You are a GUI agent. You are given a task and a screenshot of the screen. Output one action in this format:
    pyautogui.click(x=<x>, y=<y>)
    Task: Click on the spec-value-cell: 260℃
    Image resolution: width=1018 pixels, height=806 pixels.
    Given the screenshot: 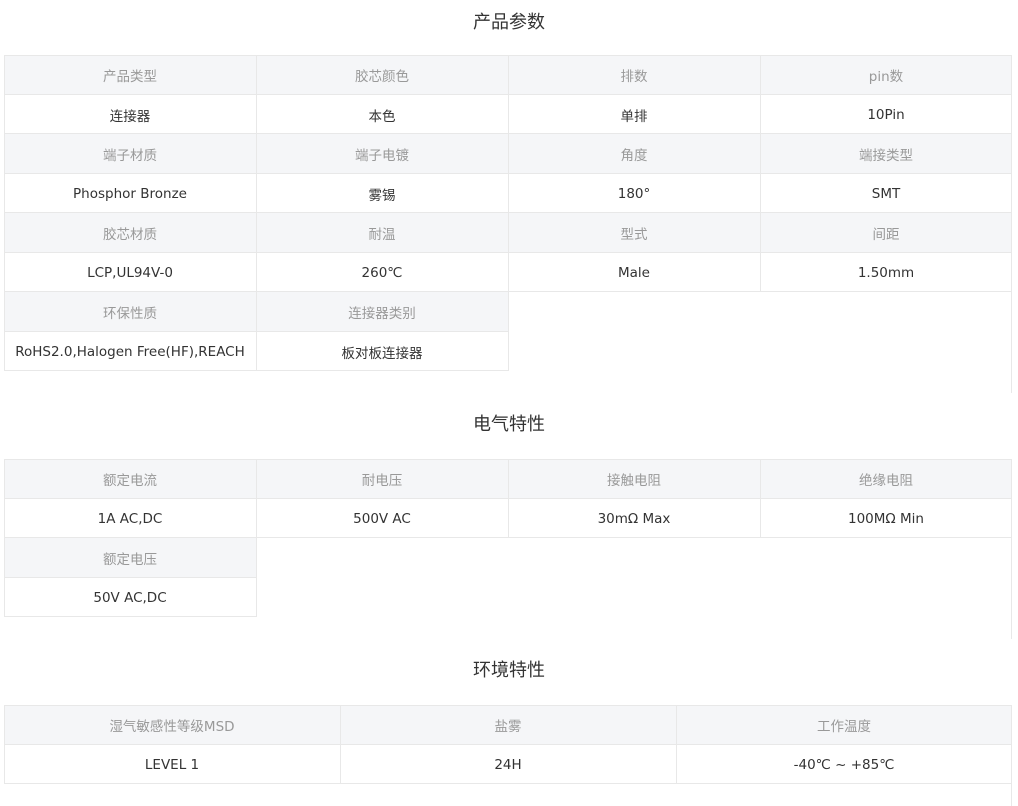 What is the action you would take?
    pyautogui.click(x=382, y=272)
    